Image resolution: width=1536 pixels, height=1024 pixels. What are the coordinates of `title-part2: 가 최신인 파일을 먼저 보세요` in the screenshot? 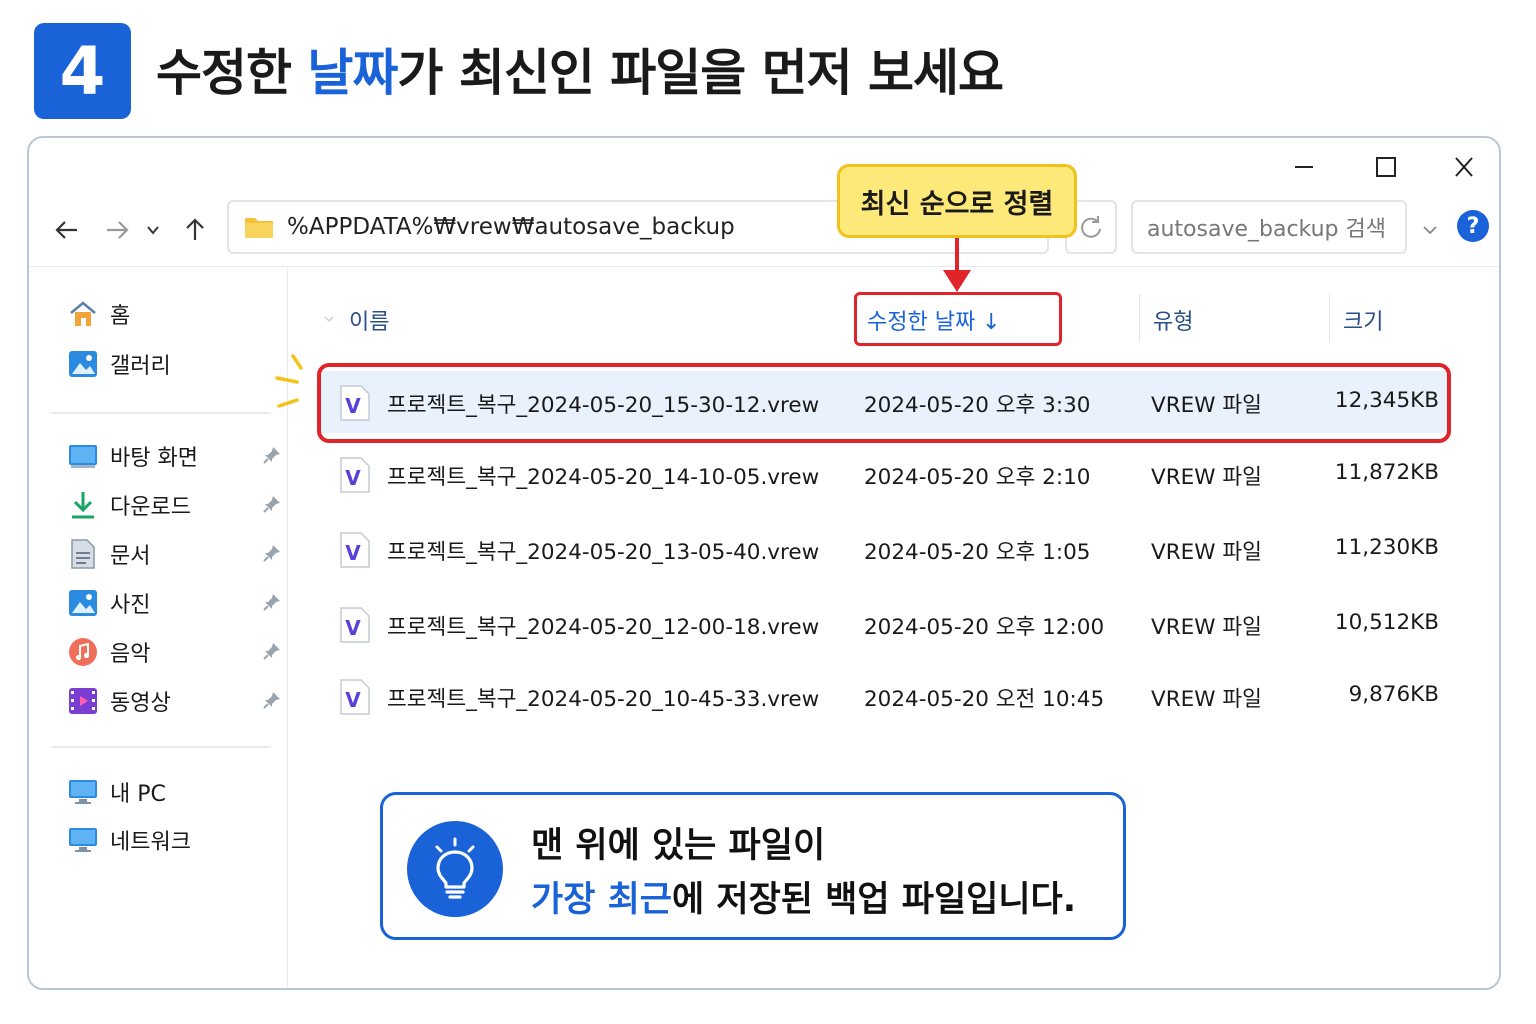 It's located at (700, 73).